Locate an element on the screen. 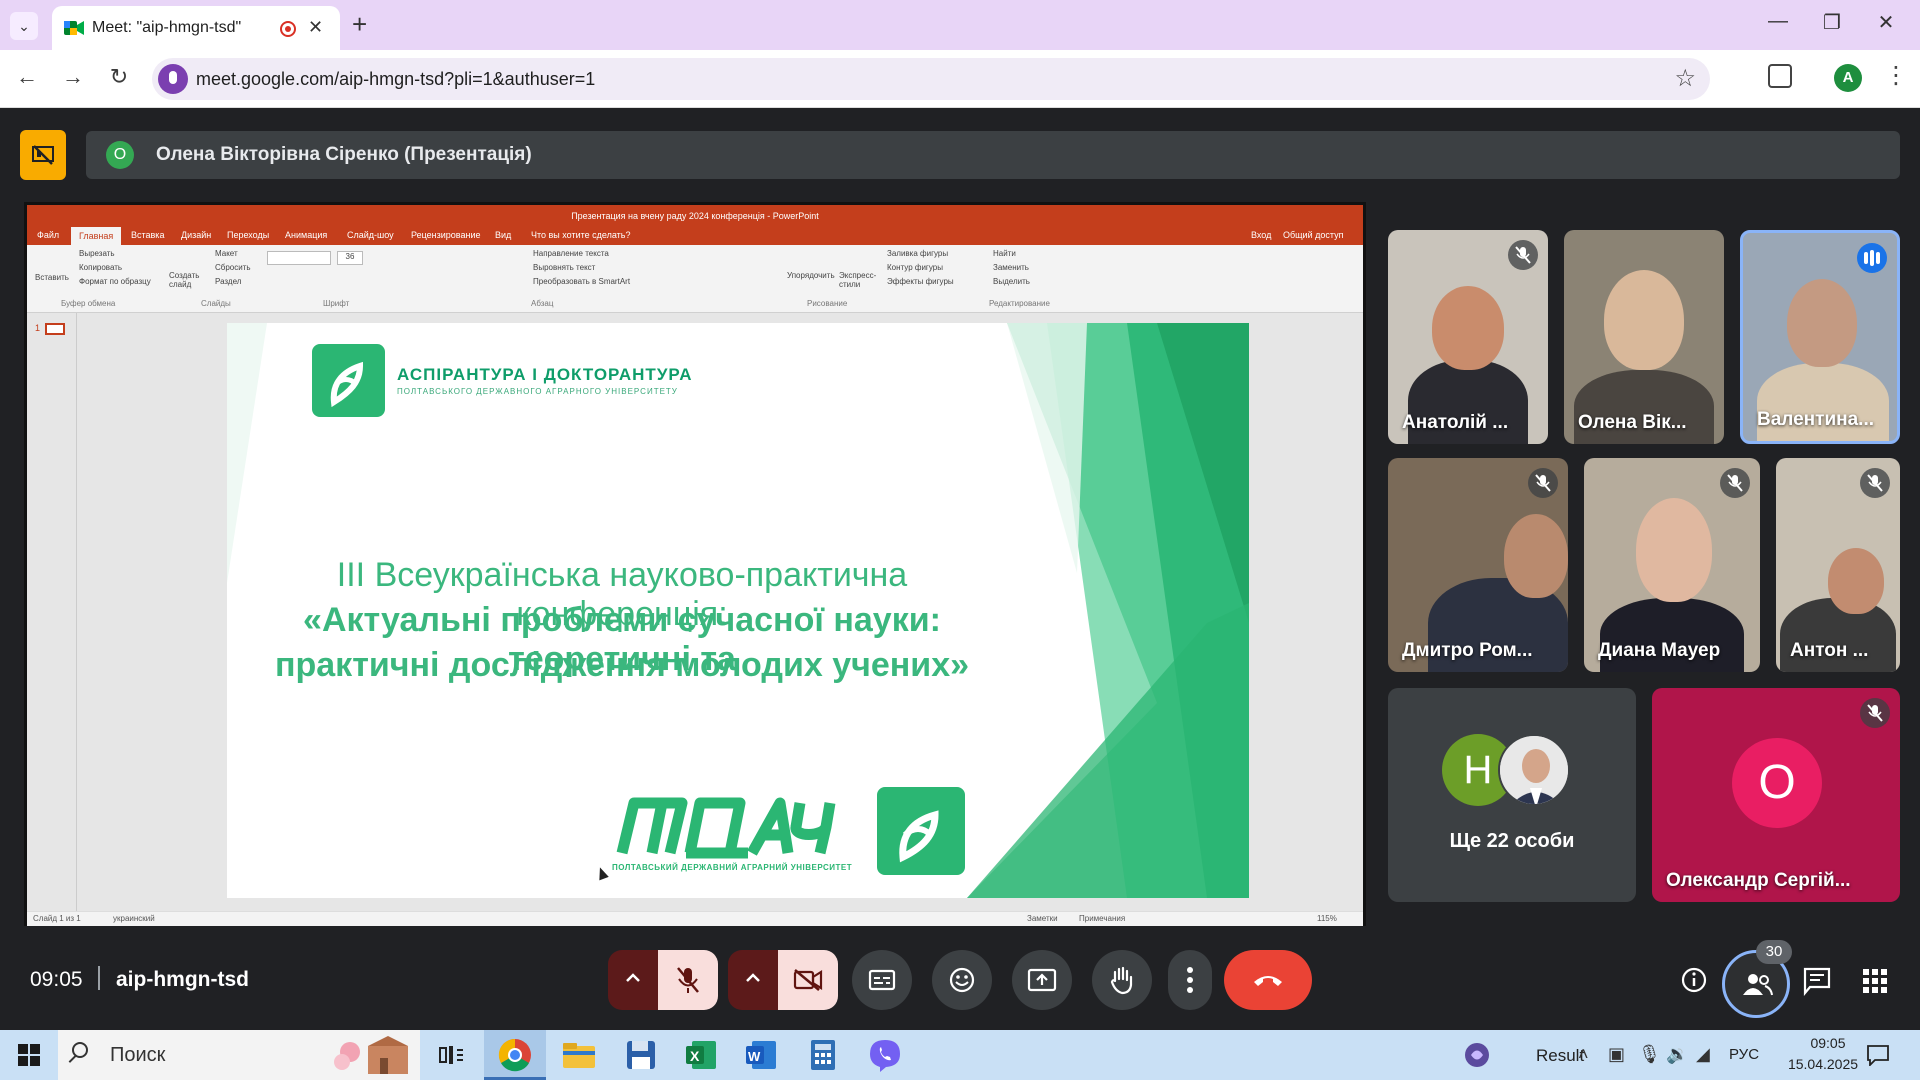 This screenshot has width=1920, height=1080. font-name-field is located at coordinates (299, 258).